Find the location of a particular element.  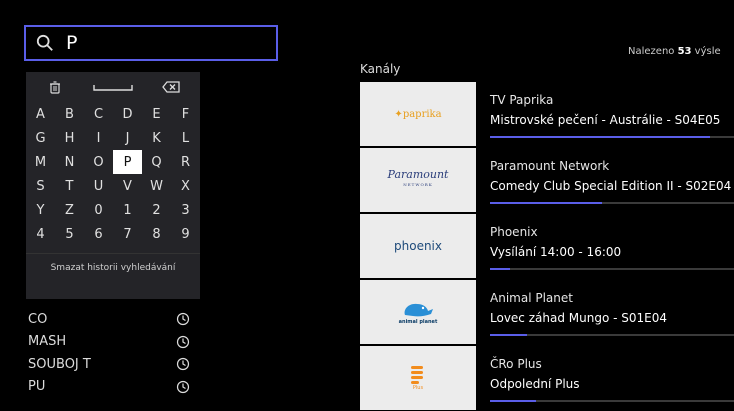

elephant-icon is located at coordinates (418, 310).